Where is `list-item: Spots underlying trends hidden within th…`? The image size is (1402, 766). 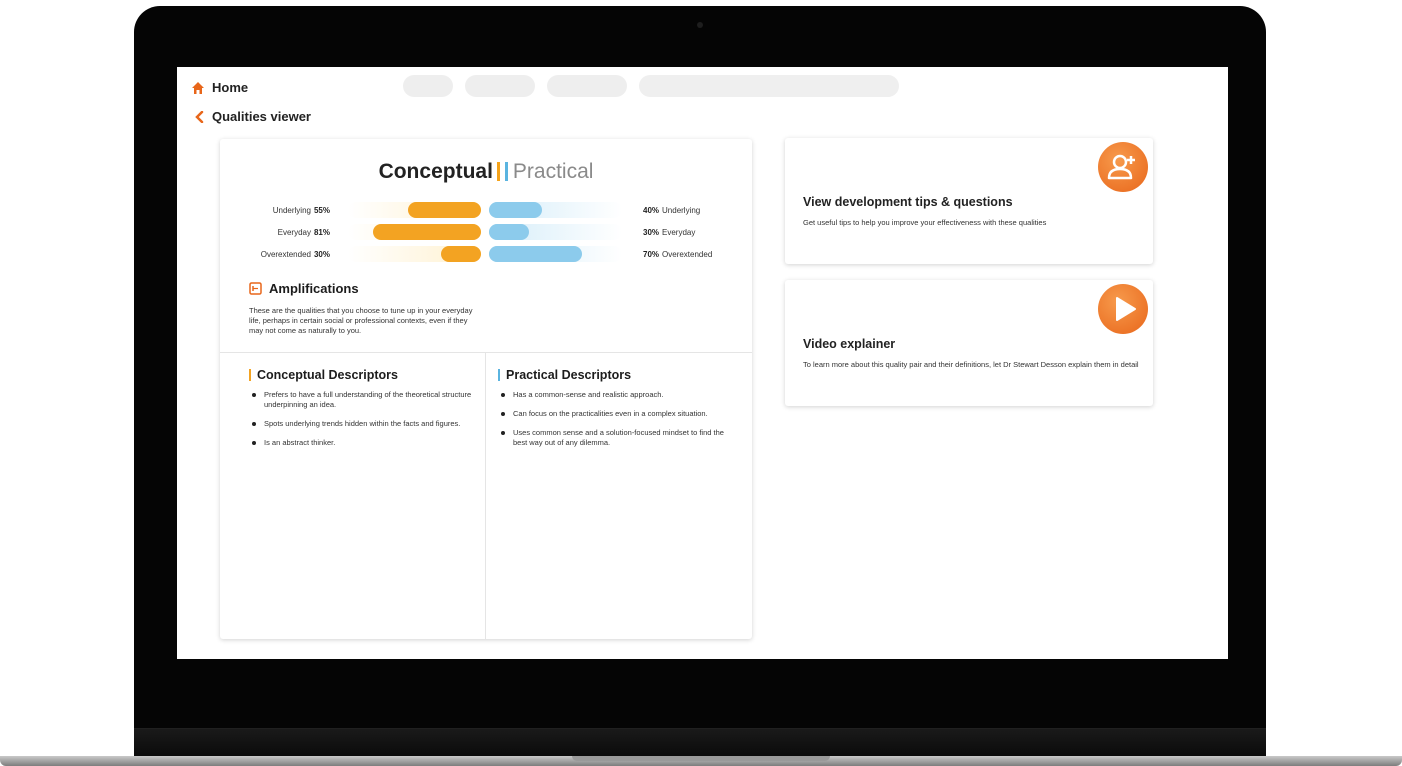
list-item: Spots underlying trends hidden within th… is located at coordinates (369, 424).